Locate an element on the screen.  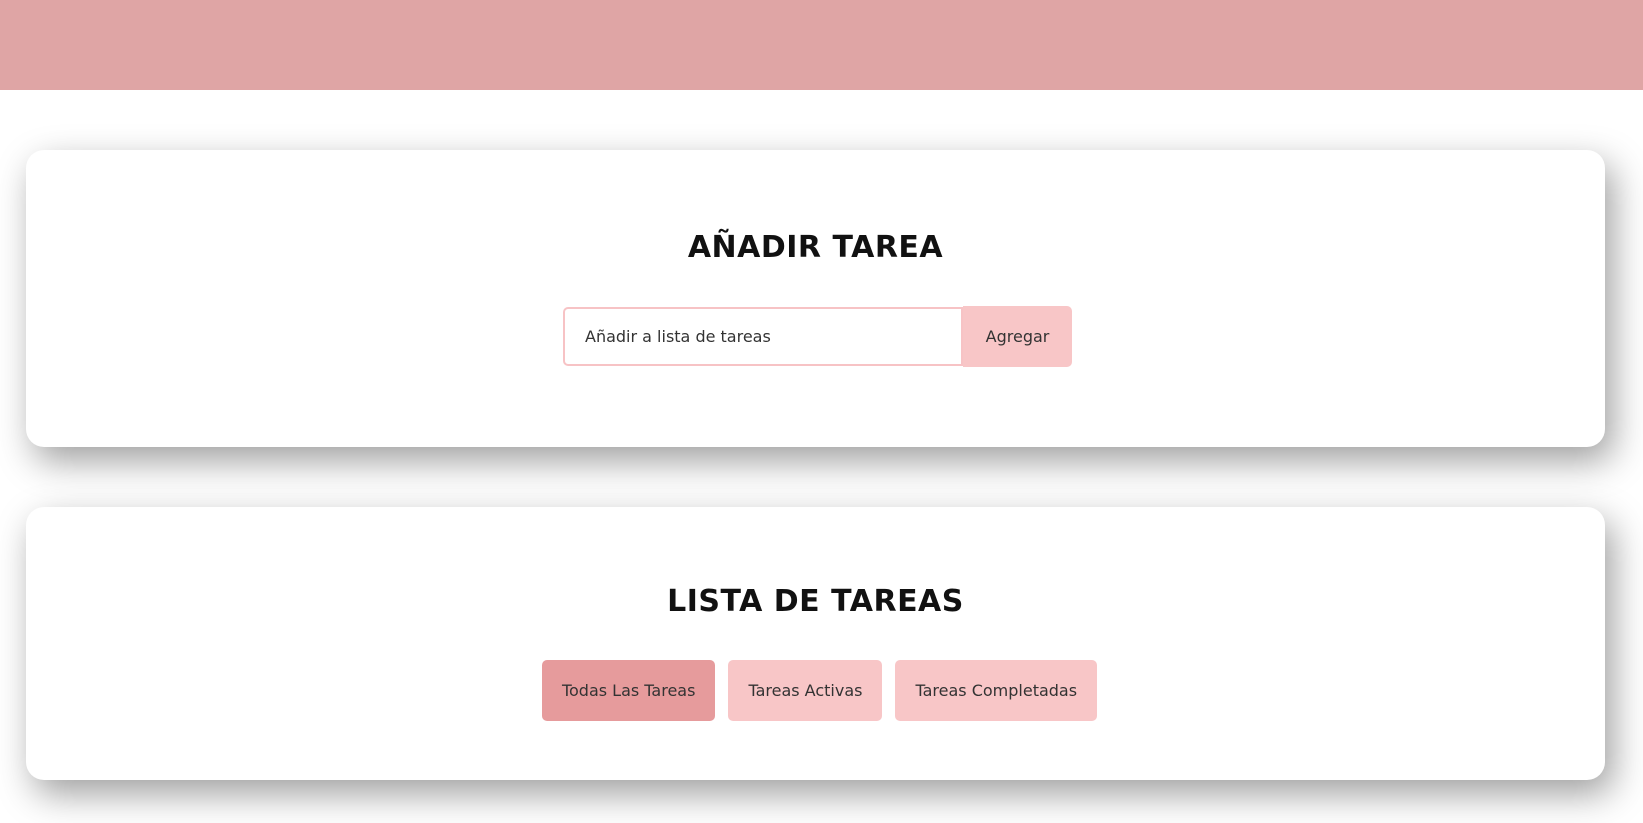
add-task-button: Agregar is located at coordinates (1017, 336).